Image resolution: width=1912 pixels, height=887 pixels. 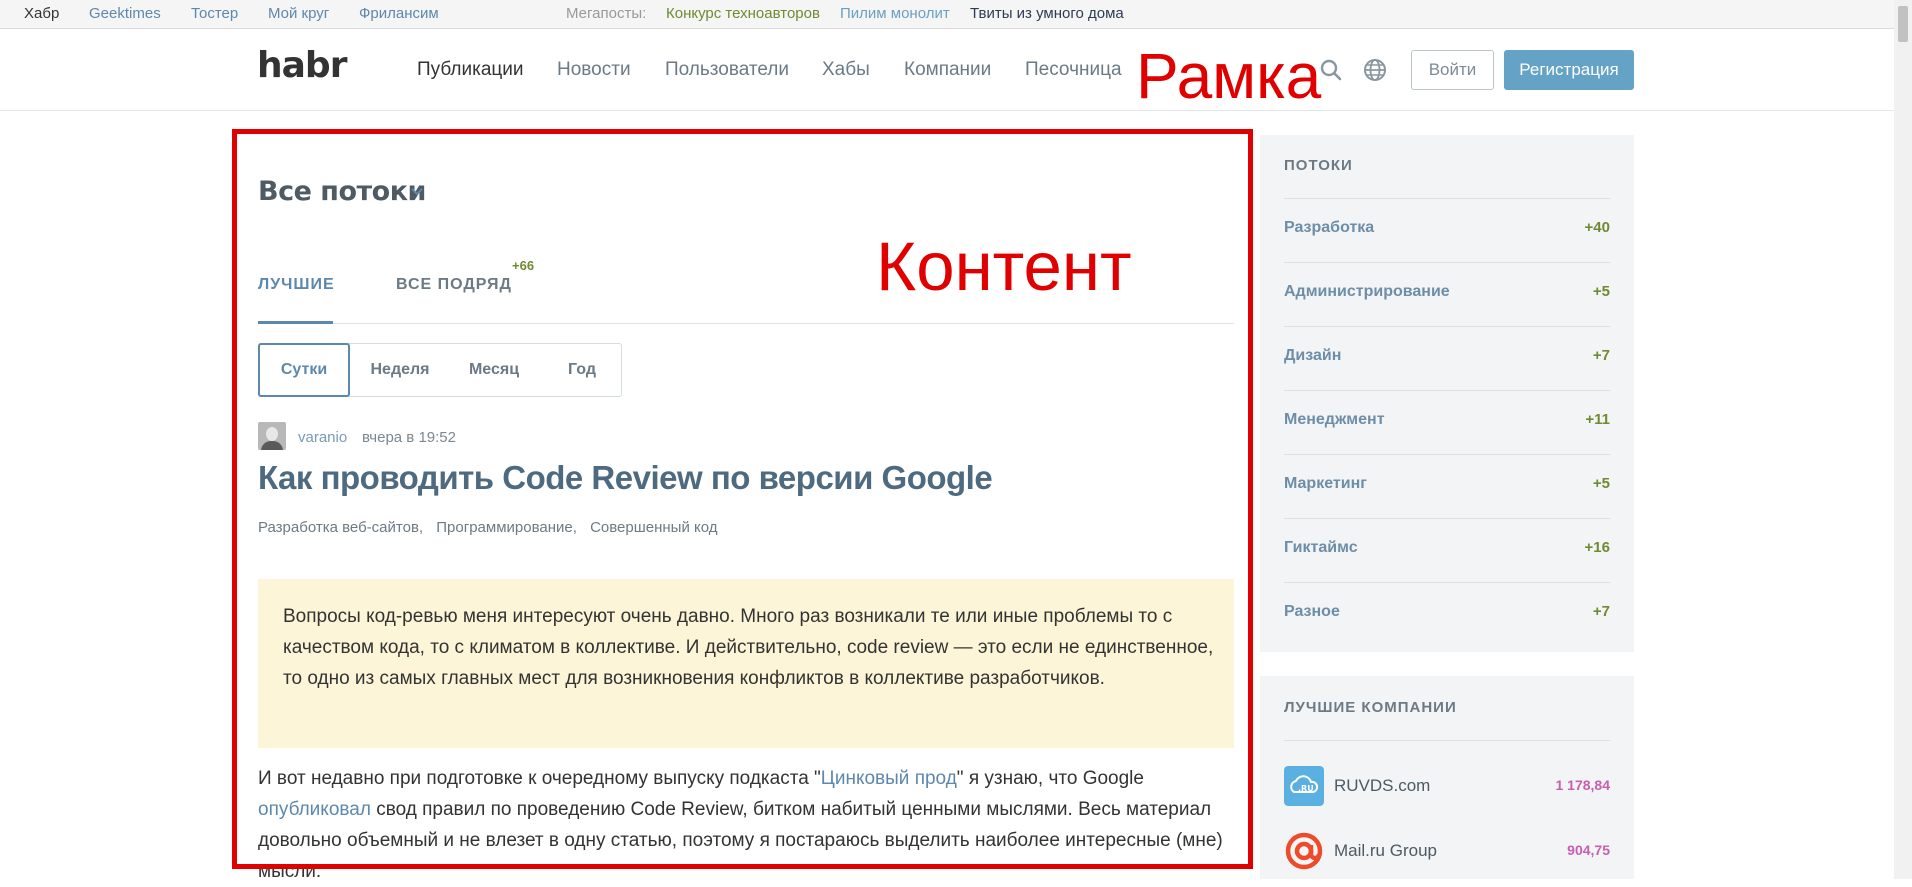 What do you see at coordinates (1447, 485) in the screenshot?
I see `sidebar-item-marketing: Маркетинг +5` at bounding box center [1447, 485].